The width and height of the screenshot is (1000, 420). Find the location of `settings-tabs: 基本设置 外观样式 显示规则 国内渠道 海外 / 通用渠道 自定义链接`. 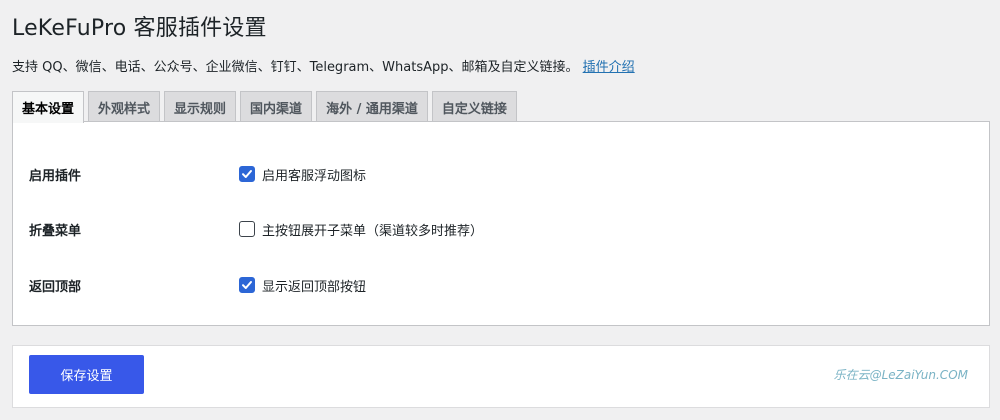

settings-tabs: 基本设置 外观样式 显示规则 国内渠道 海外 / 通用渠道 自定义链接 is located at coordinates (266, 107).